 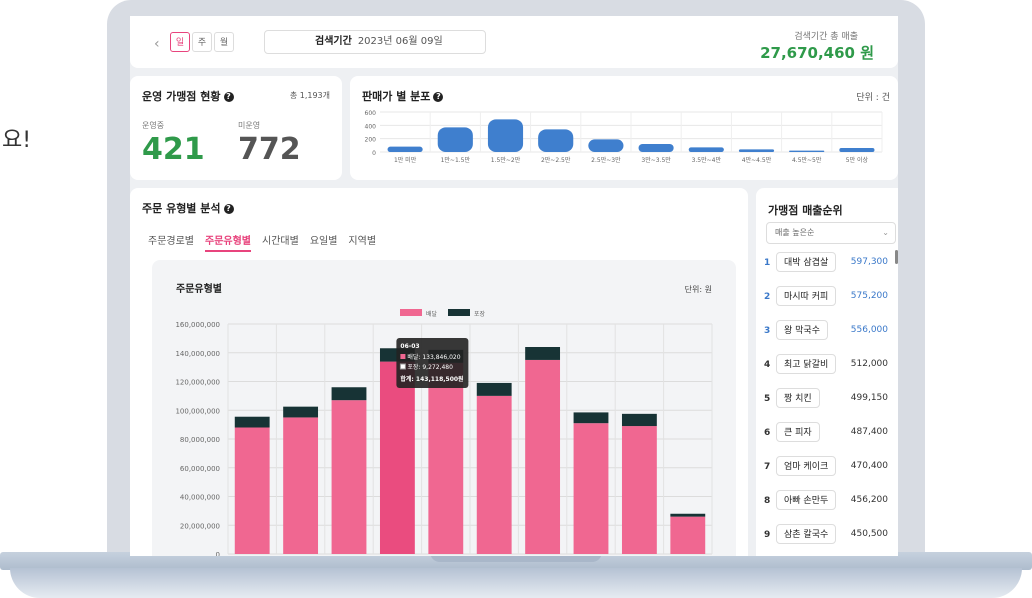 I want to click on ranking-row: 8 아빠 손만두 456,200, so click(x=829, y=500).